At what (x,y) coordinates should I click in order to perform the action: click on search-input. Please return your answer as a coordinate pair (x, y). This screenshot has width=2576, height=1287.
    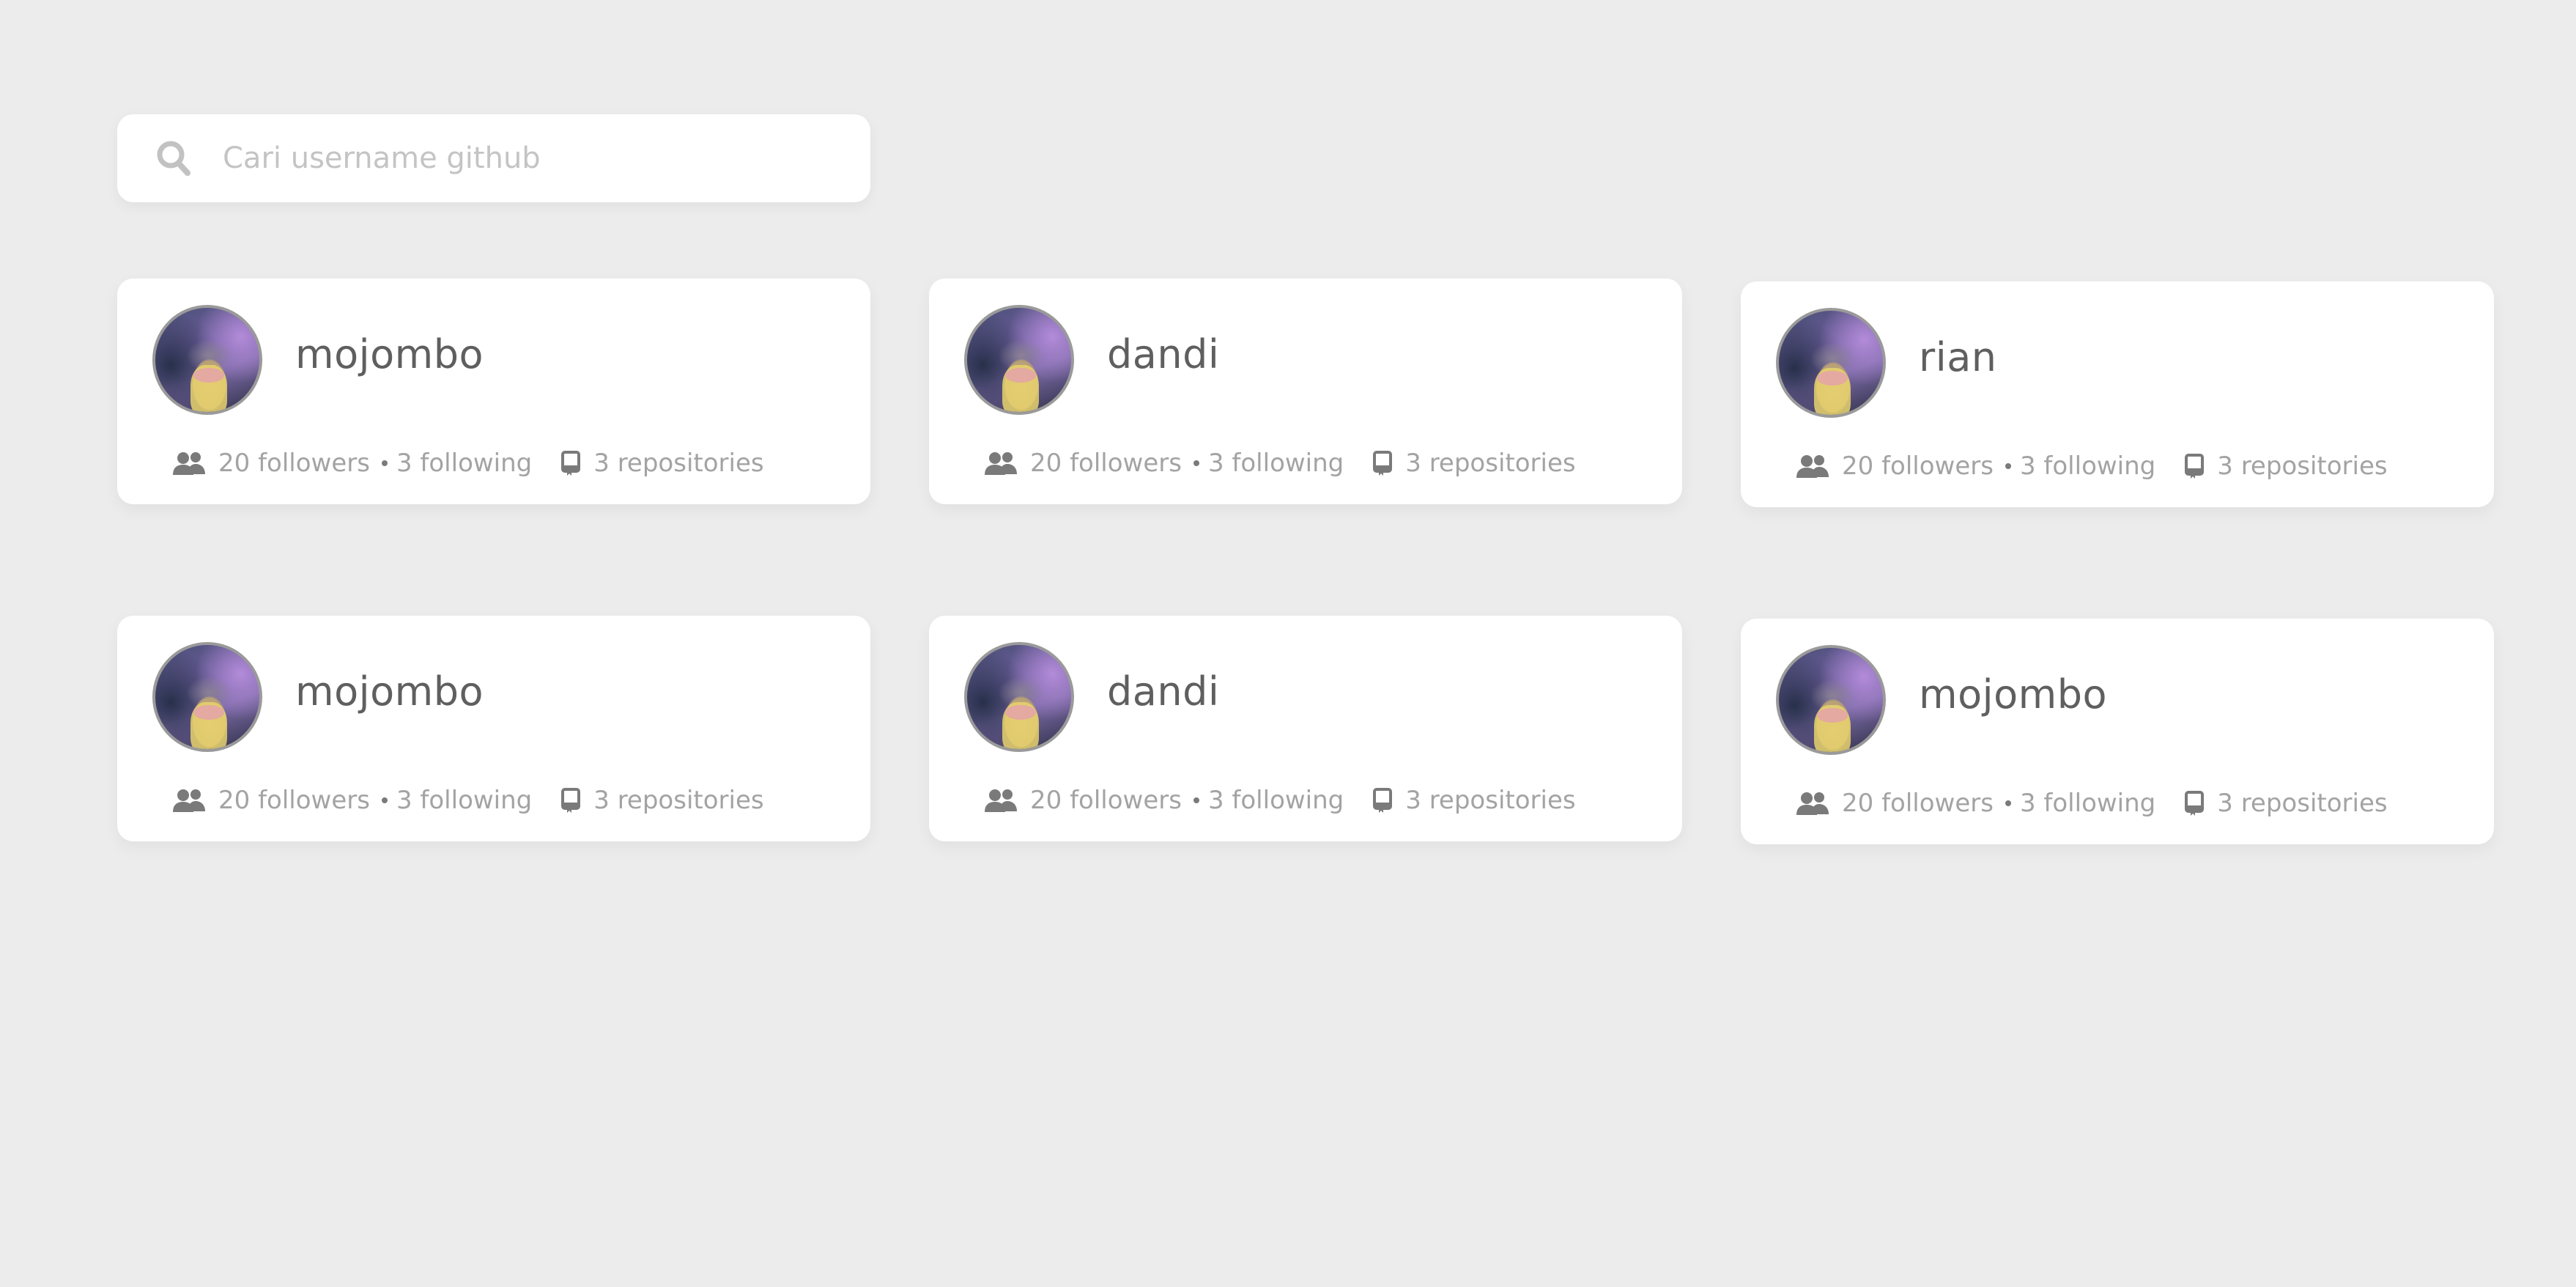
    Looking at the image, I should click on (535, 158).